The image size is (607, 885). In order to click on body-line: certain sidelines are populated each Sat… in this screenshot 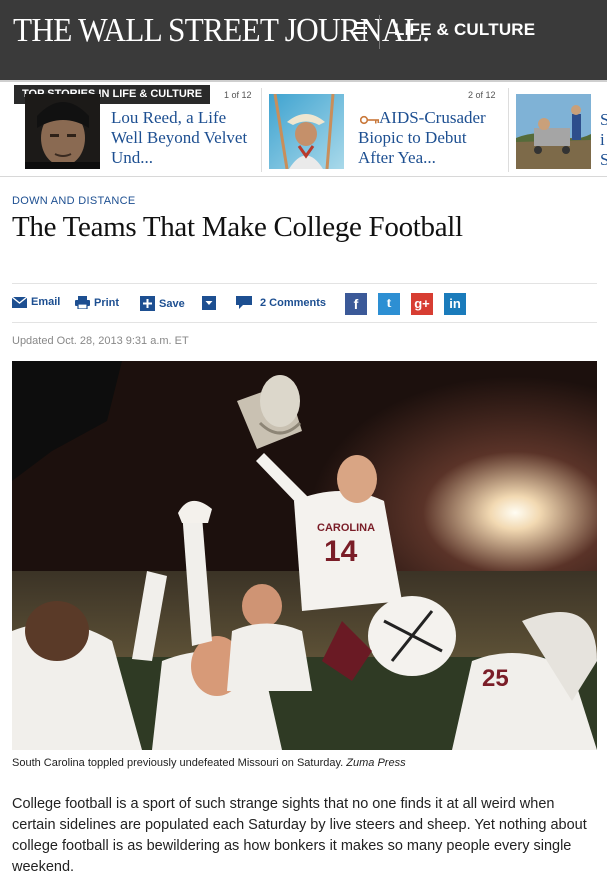, I will do `click(299, 825)`.